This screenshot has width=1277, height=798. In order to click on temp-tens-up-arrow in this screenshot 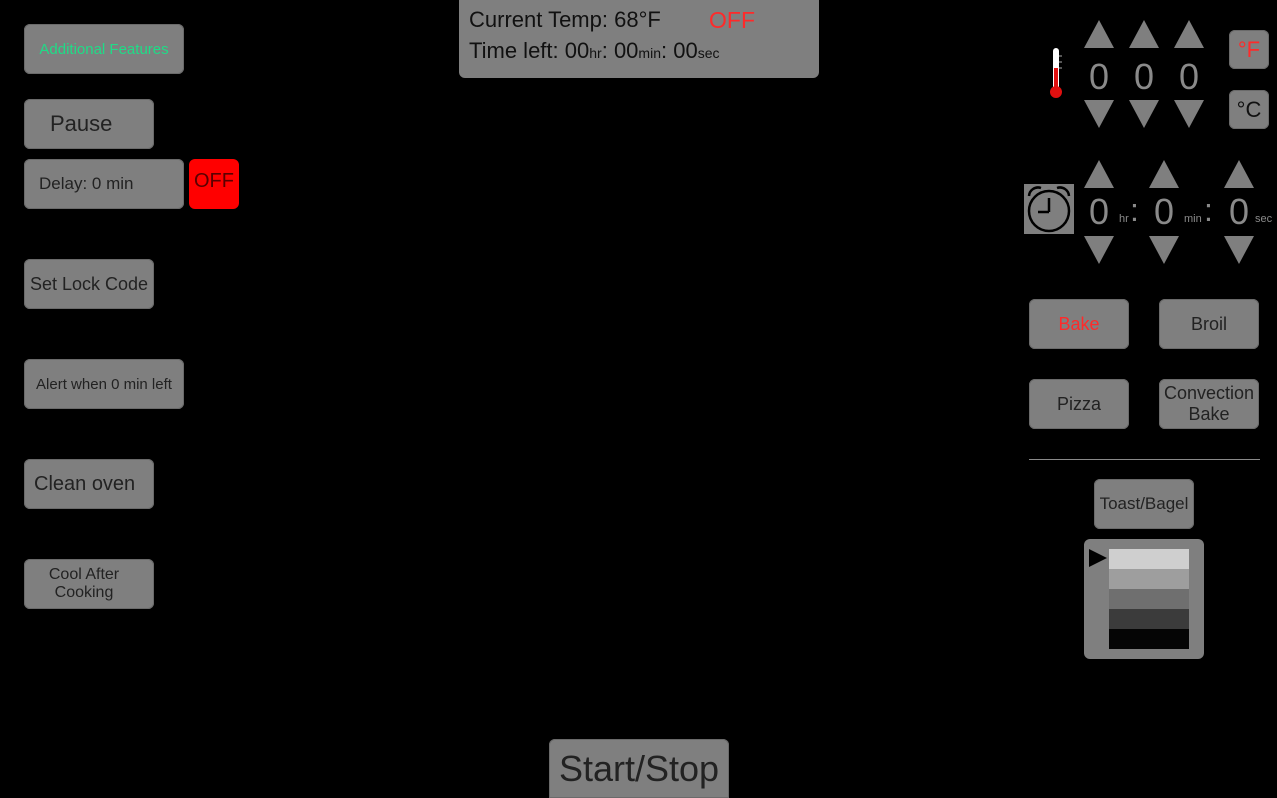, I will do `click(1144, 34)`.